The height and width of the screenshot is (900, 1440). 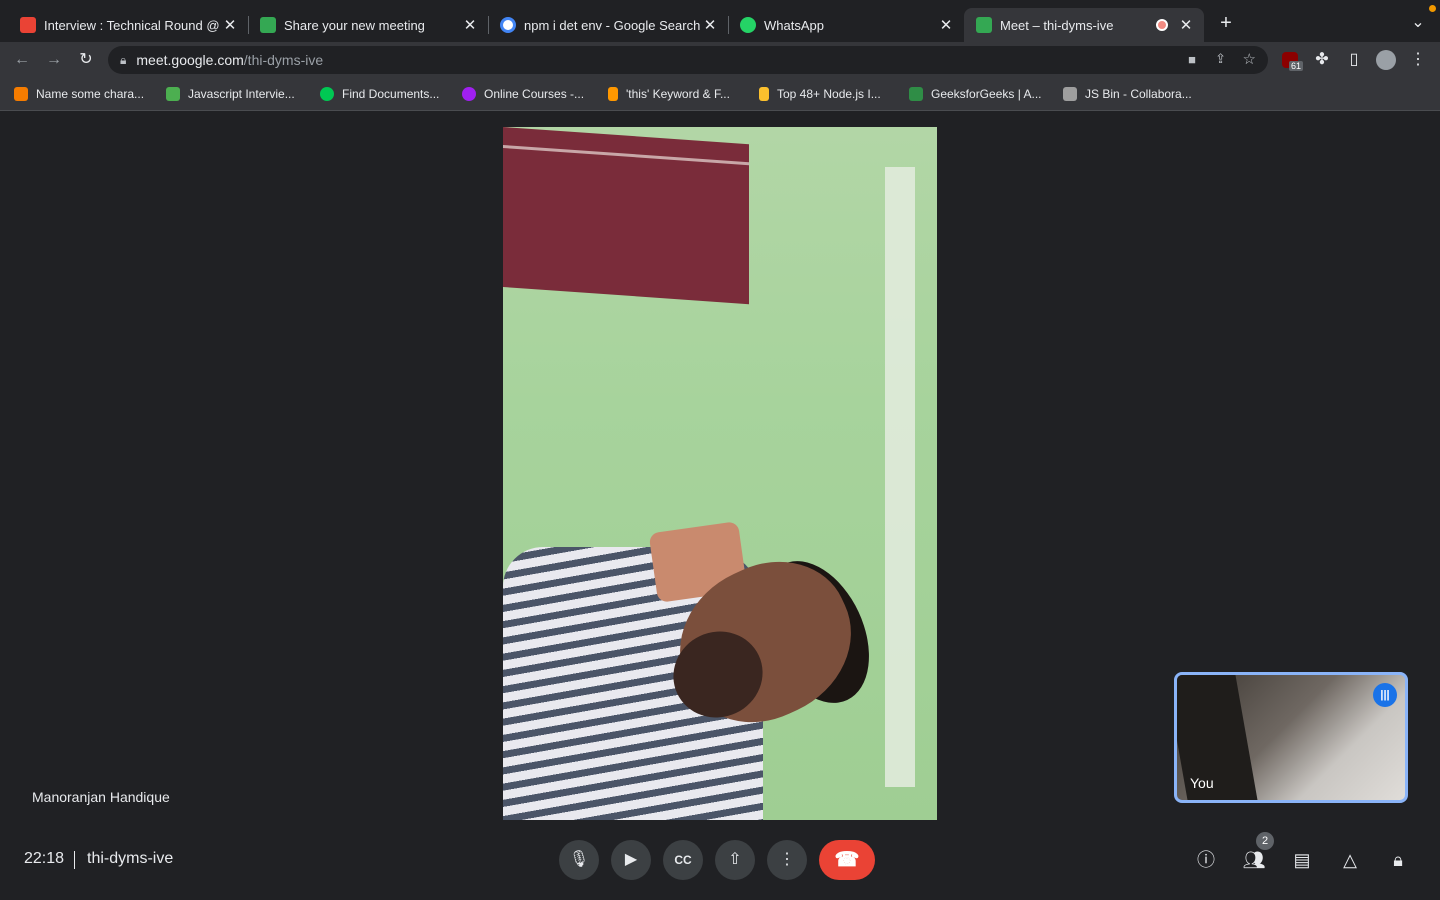 I want to click on tab-title: Meet – thi-dyms-ive, so click(x=1057, y=25).